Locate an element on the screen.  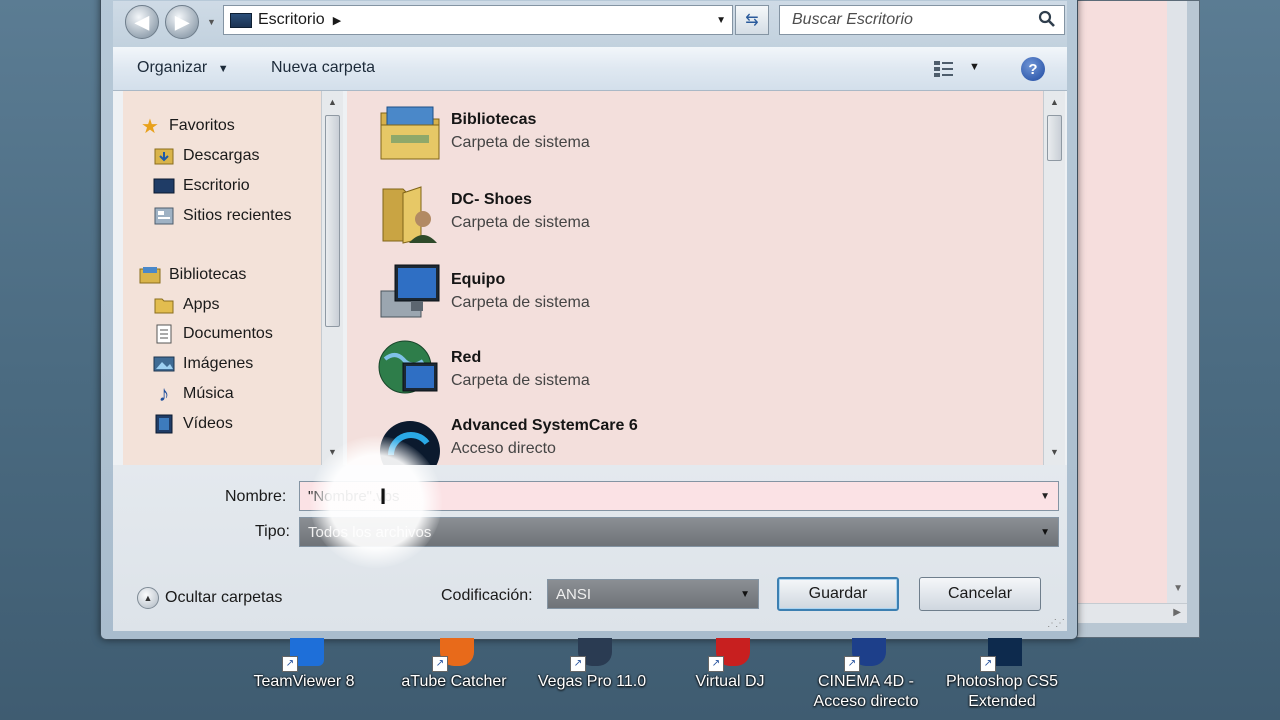
nav-item-videos: Vídeos is located at coordinates (193, 424).